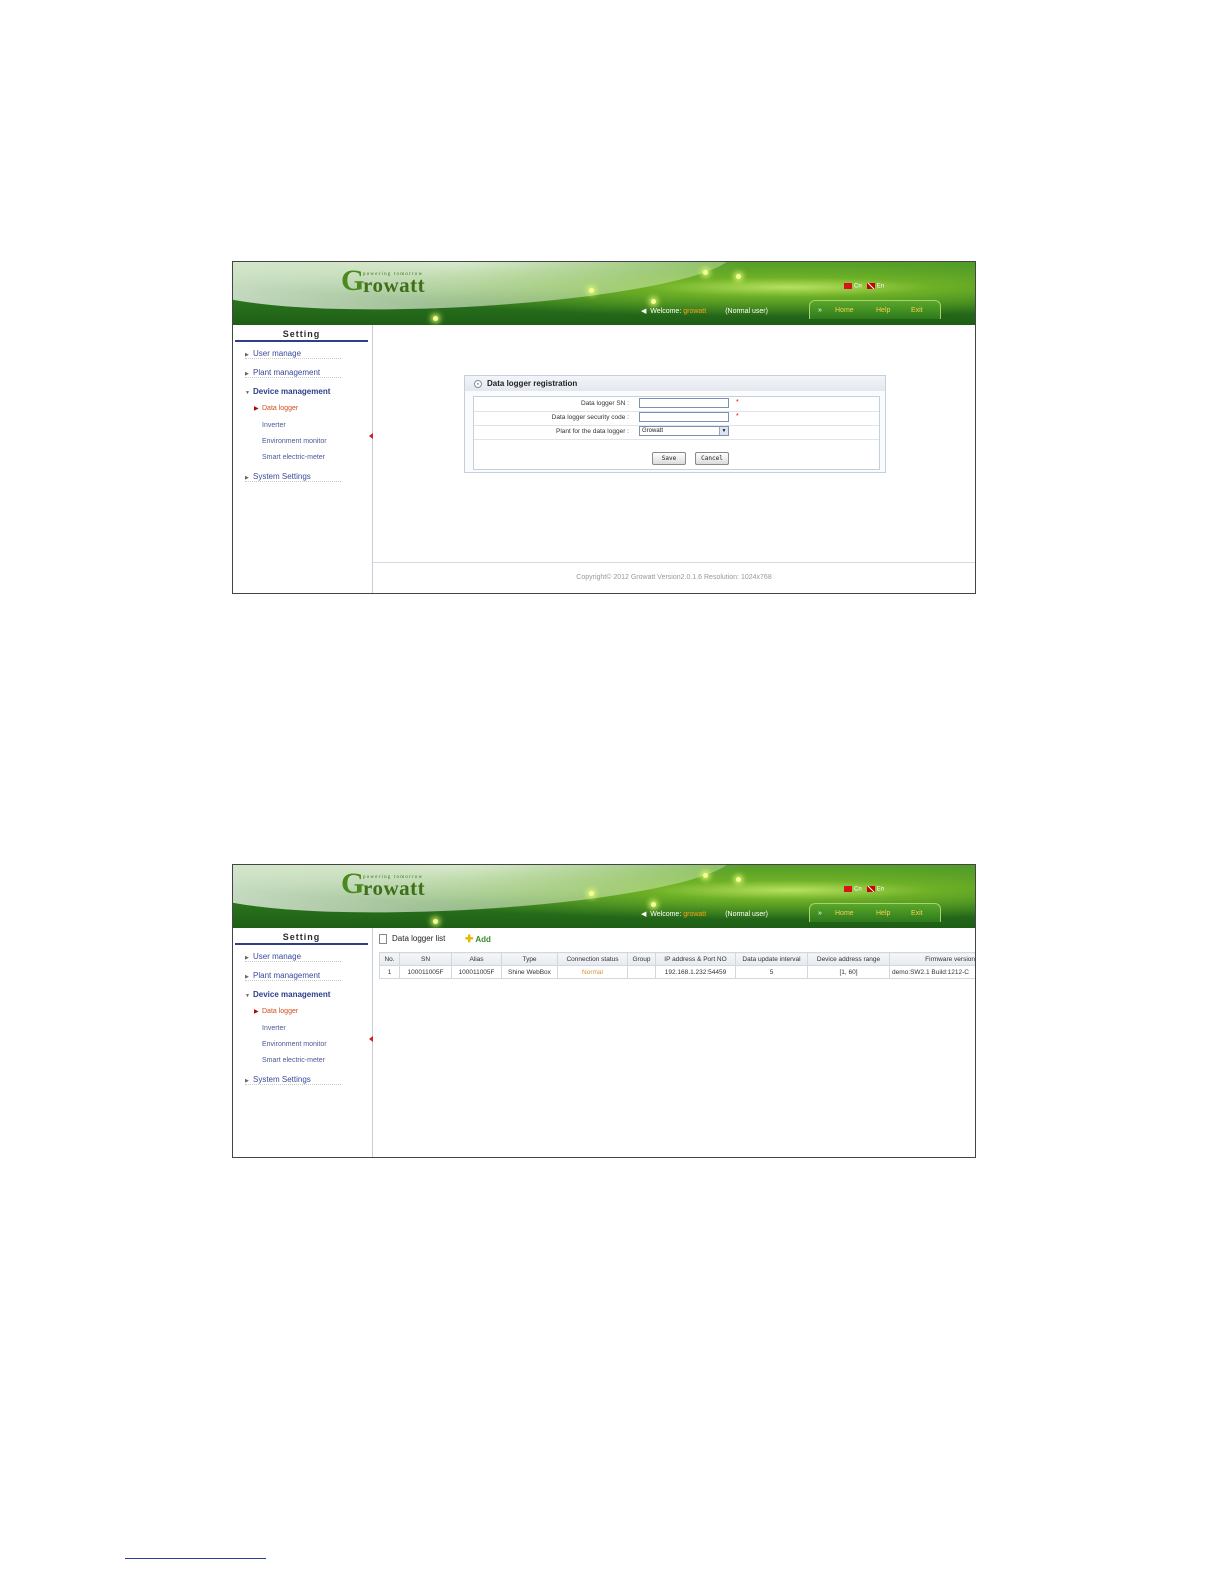 This screenshot has height=1584, width=1224. Describe the element at coordinates (529, 959) in the screenshot. I see `column-header: Type` at that location.